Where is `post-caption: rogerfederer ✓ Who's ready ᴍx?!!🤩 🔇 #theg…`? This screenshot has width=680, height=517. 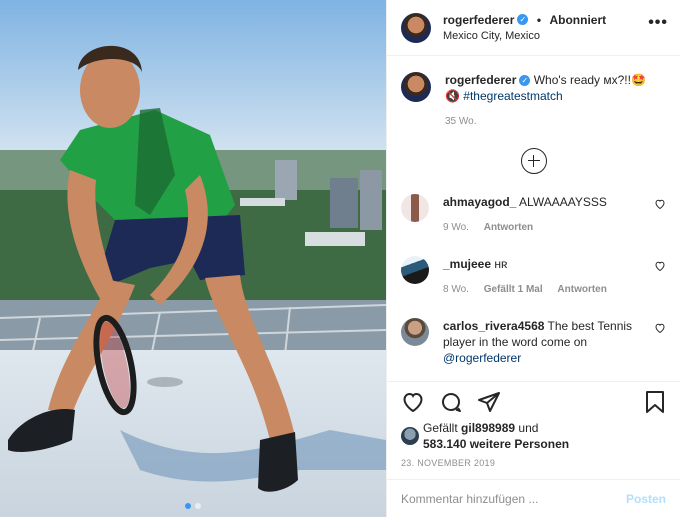
post-caption: rogerfederer ✓ Who's ready ᴍx?!!🤩 🔇 #theg… is located at coordinates (533, 101).